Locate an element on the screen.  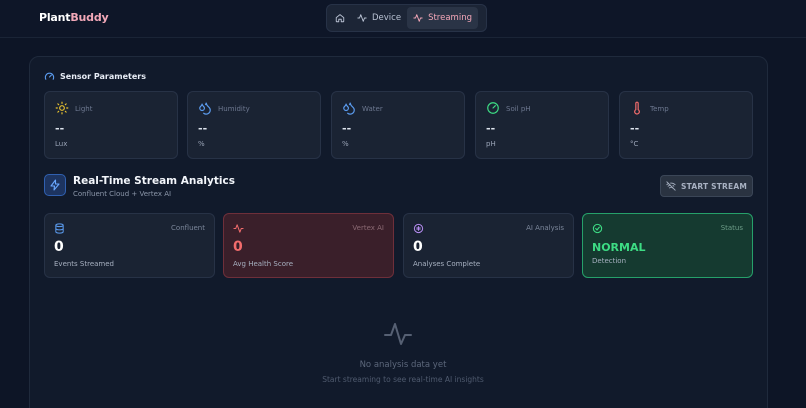
card-tag: Vertex AI is located at coordinates (368, 228).